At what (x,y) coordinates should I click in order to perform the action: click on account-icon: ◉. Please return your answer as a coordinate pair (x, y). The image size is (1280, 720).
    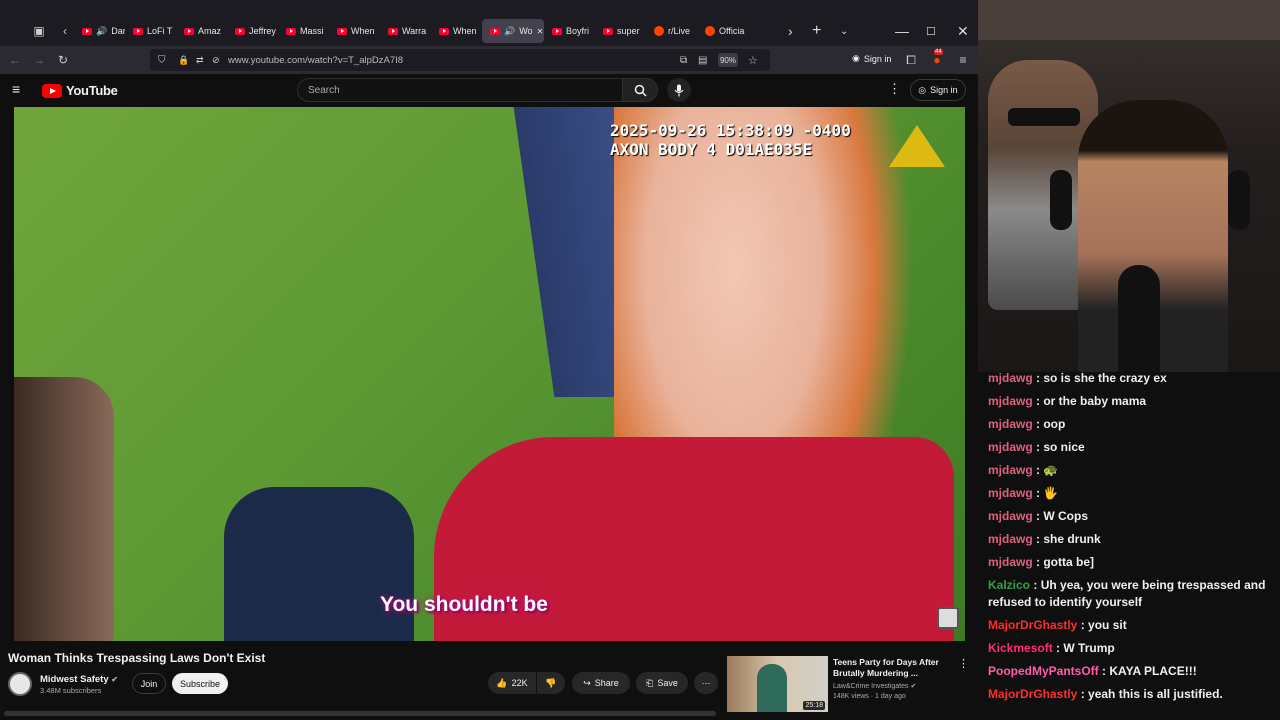
    Looking at the image, I should click on (856, 58).